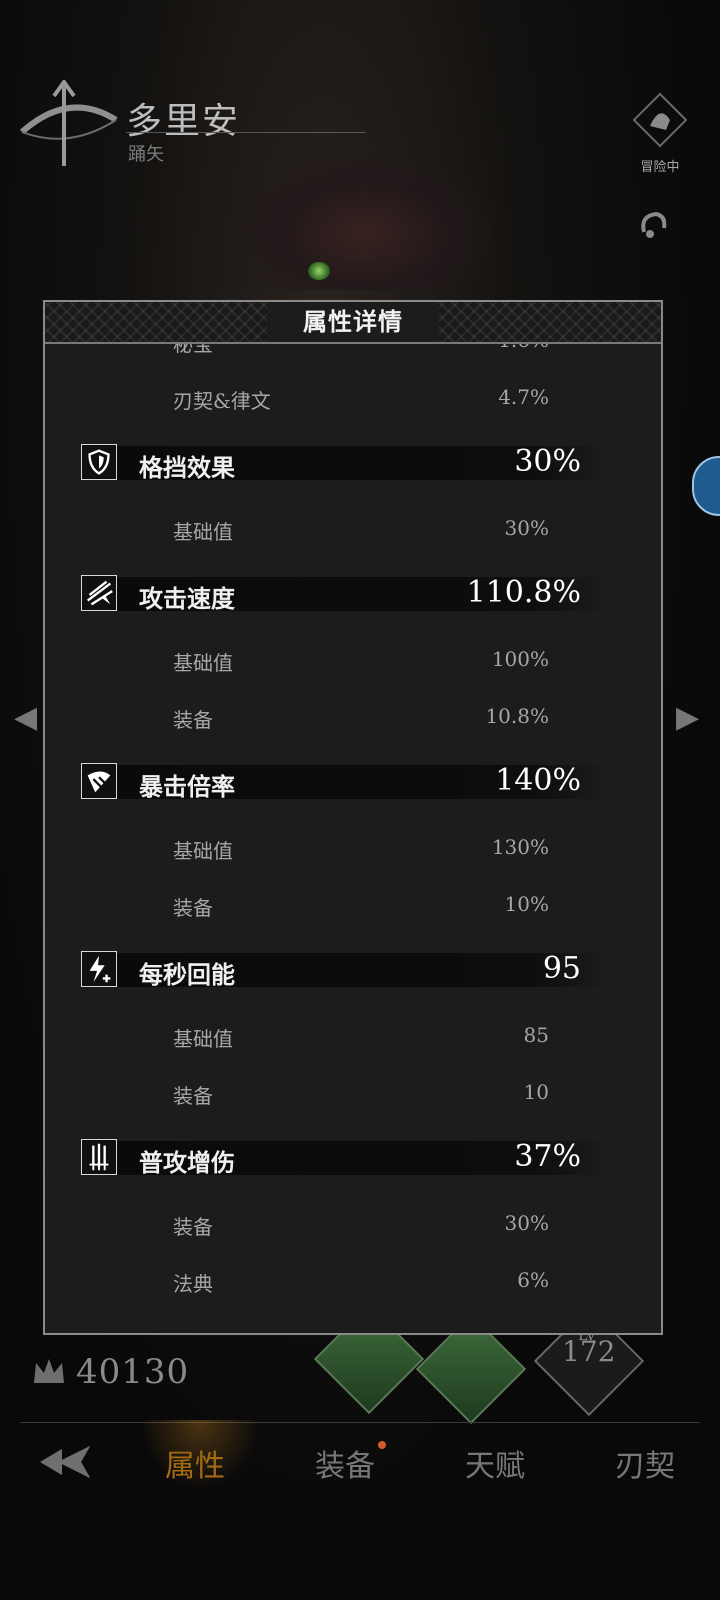 The height and width of the screenshot is (1600, 720). What do you see at coordinates (360, 1422) in the screenshot?
I see `tab-divider` at bounding box center [360, 1422].